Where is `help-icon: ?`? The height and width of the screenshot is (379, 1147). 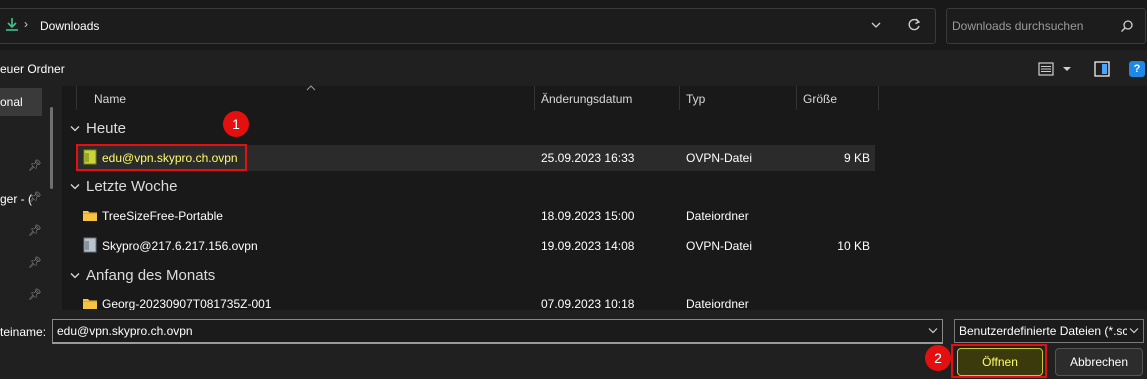 help-icon: ? is located at coordinates (1137, 69).